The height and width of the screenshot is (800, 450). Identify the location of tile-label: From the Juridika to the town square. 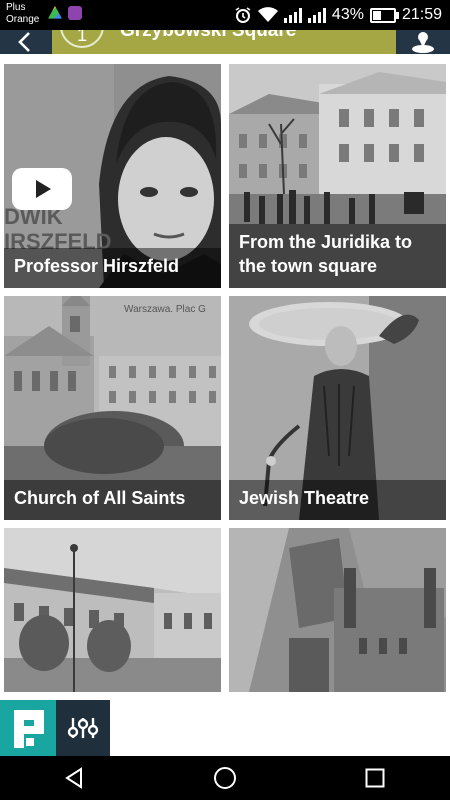
(337, 256).